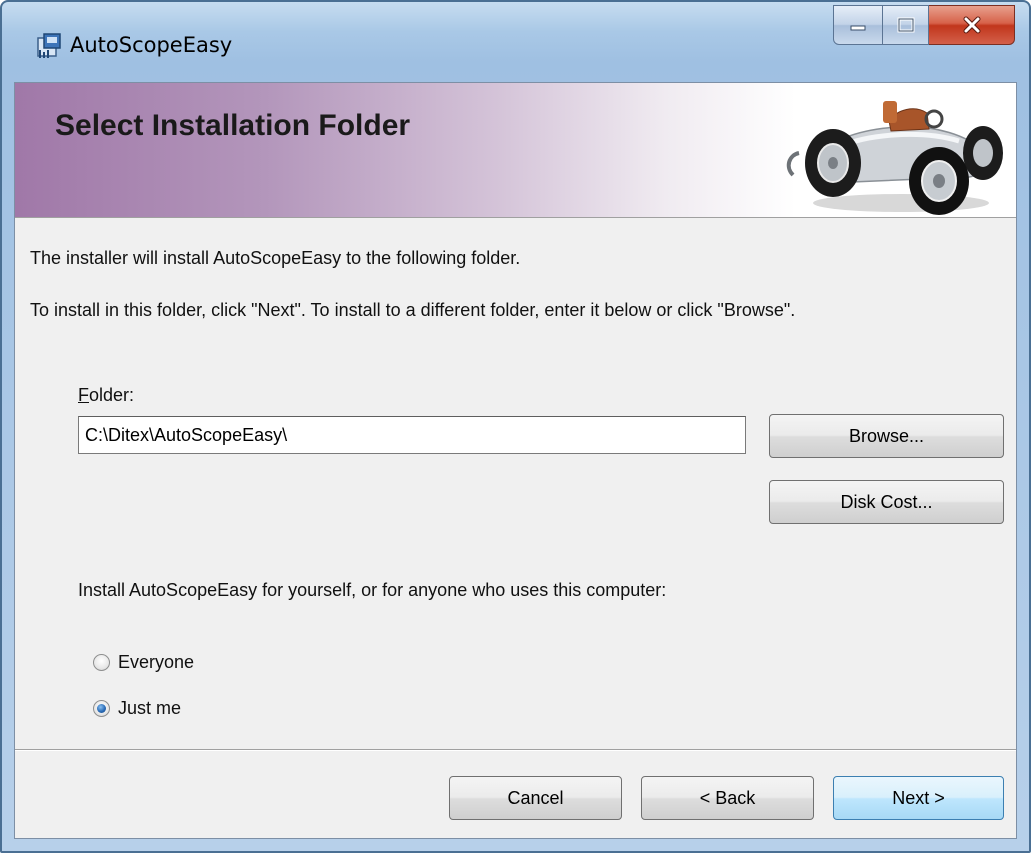 The height and width of the screenshot is (853, 1031). Describe the element at coordinates (894, 158) in the screenshot. I see `racing-car-icon` at that location.